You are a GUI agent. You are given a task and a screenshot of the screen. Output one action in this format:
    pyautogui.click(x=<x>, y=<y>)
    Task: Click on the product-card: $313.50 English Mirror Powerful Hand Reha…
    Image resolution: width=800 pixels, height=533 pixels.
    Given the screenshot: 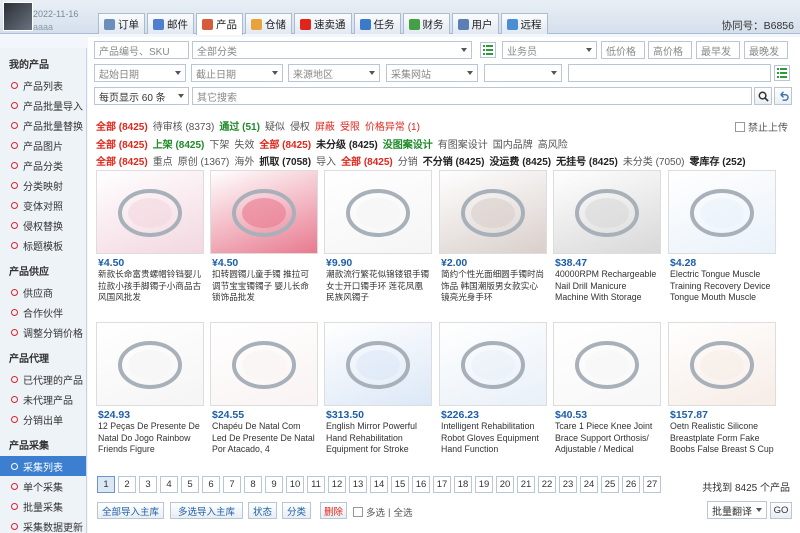 What is the action you would take?
    pyautogui.click(x=378, y=397)
    